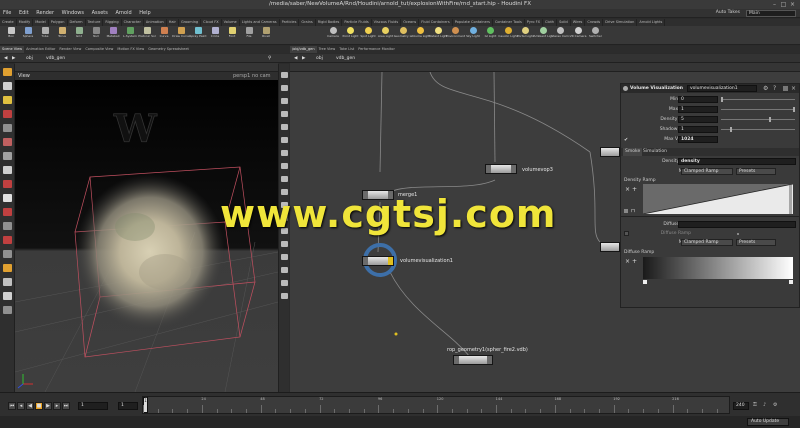 The image size is (800, 428). I want to click on shelf-tab: Lights and Cameras, so click(260, 22).